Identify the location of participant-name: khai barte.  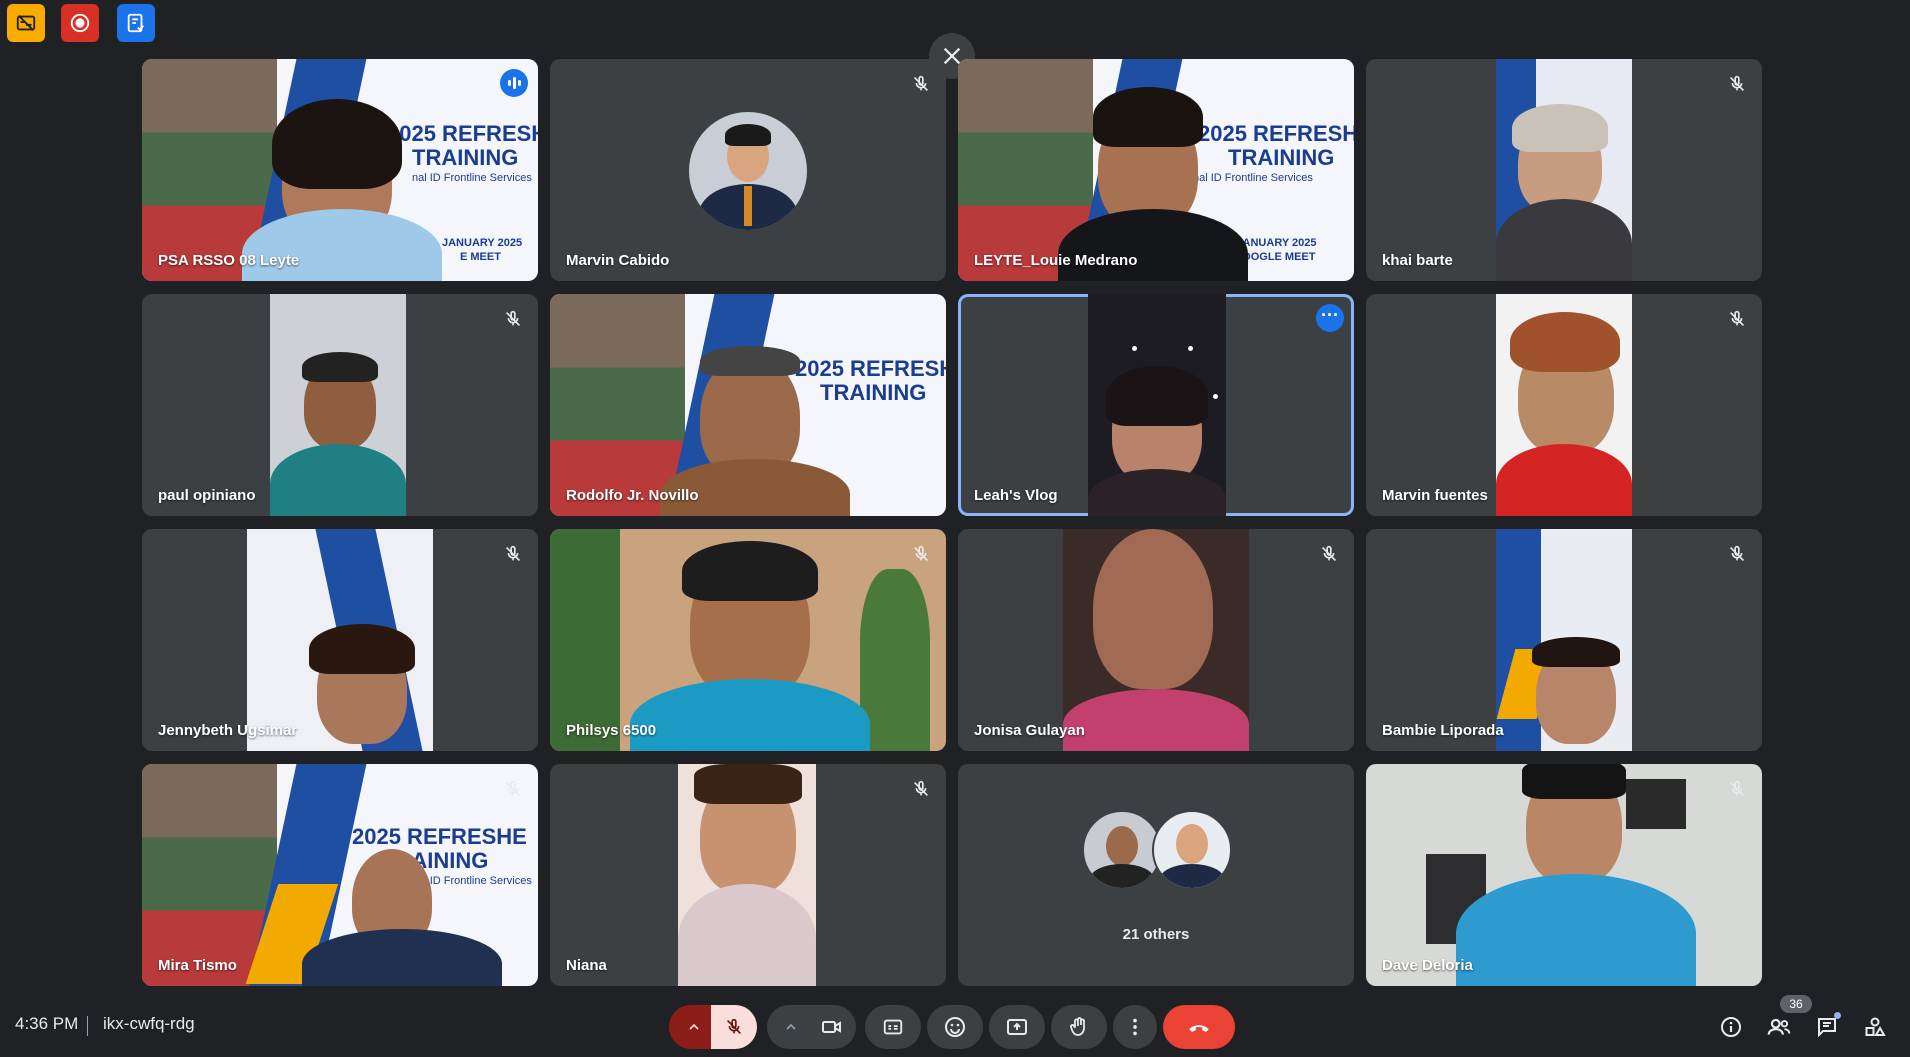
(1417, 260).